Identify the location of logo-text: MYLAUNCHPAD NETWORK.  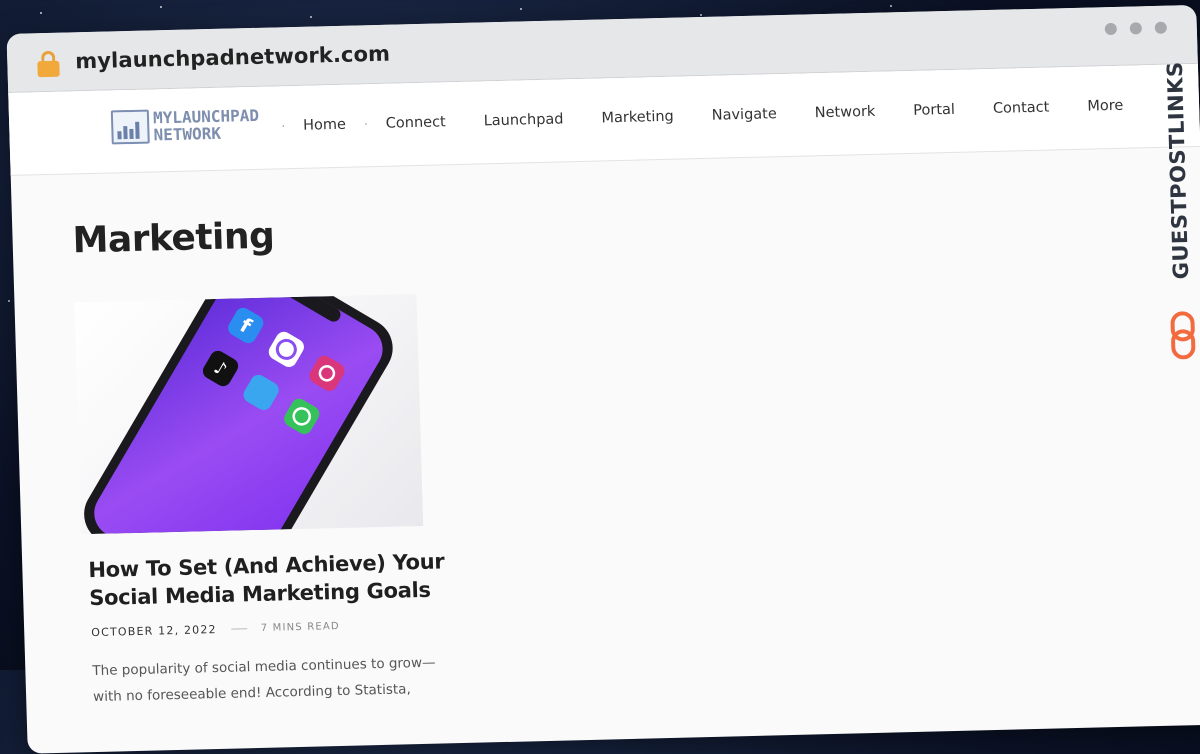
(206, 125).